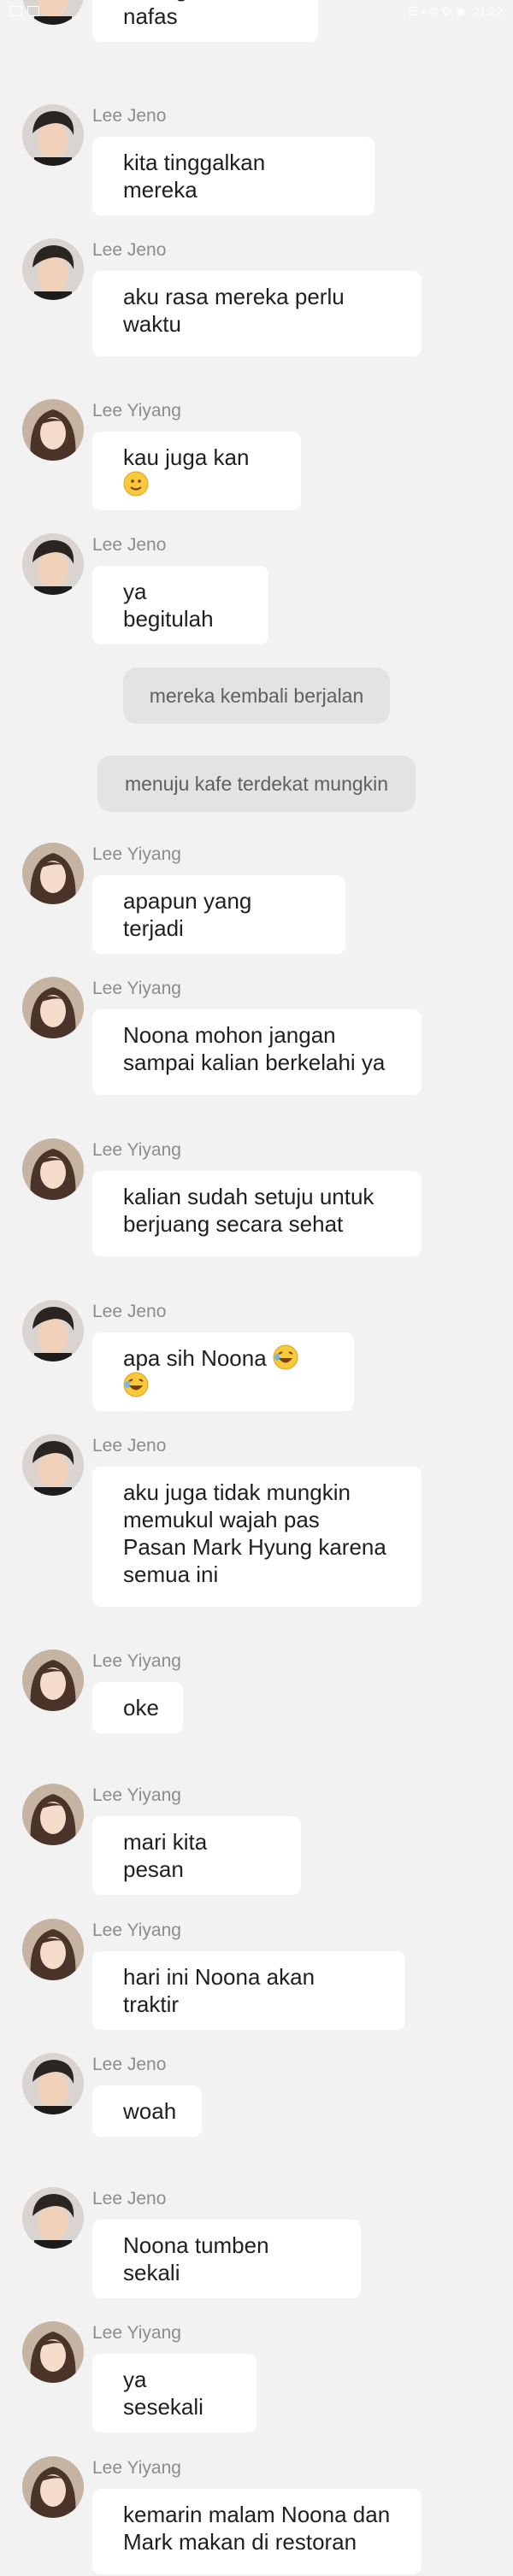 The width and height of the screenshot is (513, 2576). Describe the element at coordinates (163, 2393) in the screenshot. I see `message-text: ya sesekali` at that location.